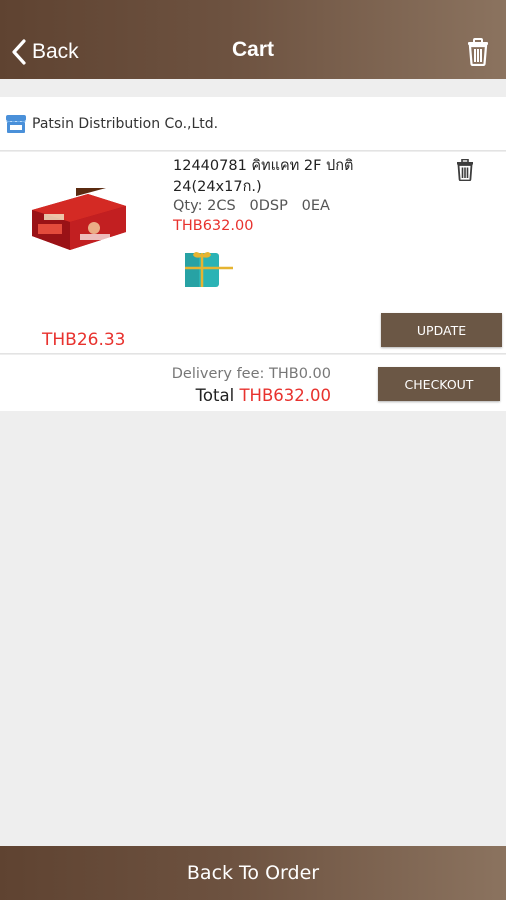  What do you see at coordinates (215, 395) in the screenshot?
I see `total-label: Total` at bounding box center [215, 395].